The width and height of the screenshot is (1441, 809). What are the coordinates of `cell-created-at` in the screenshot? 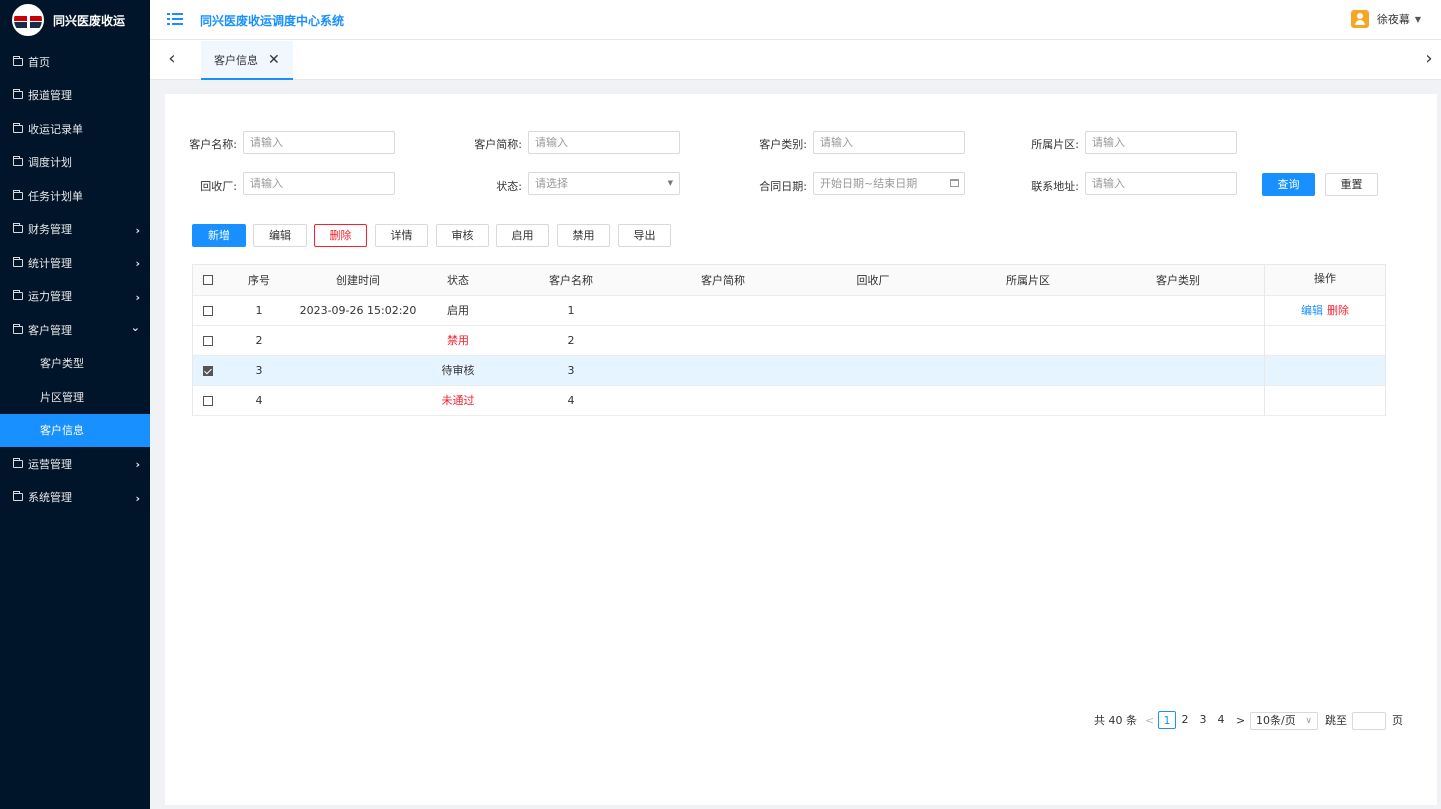 It's located at (358, 341).